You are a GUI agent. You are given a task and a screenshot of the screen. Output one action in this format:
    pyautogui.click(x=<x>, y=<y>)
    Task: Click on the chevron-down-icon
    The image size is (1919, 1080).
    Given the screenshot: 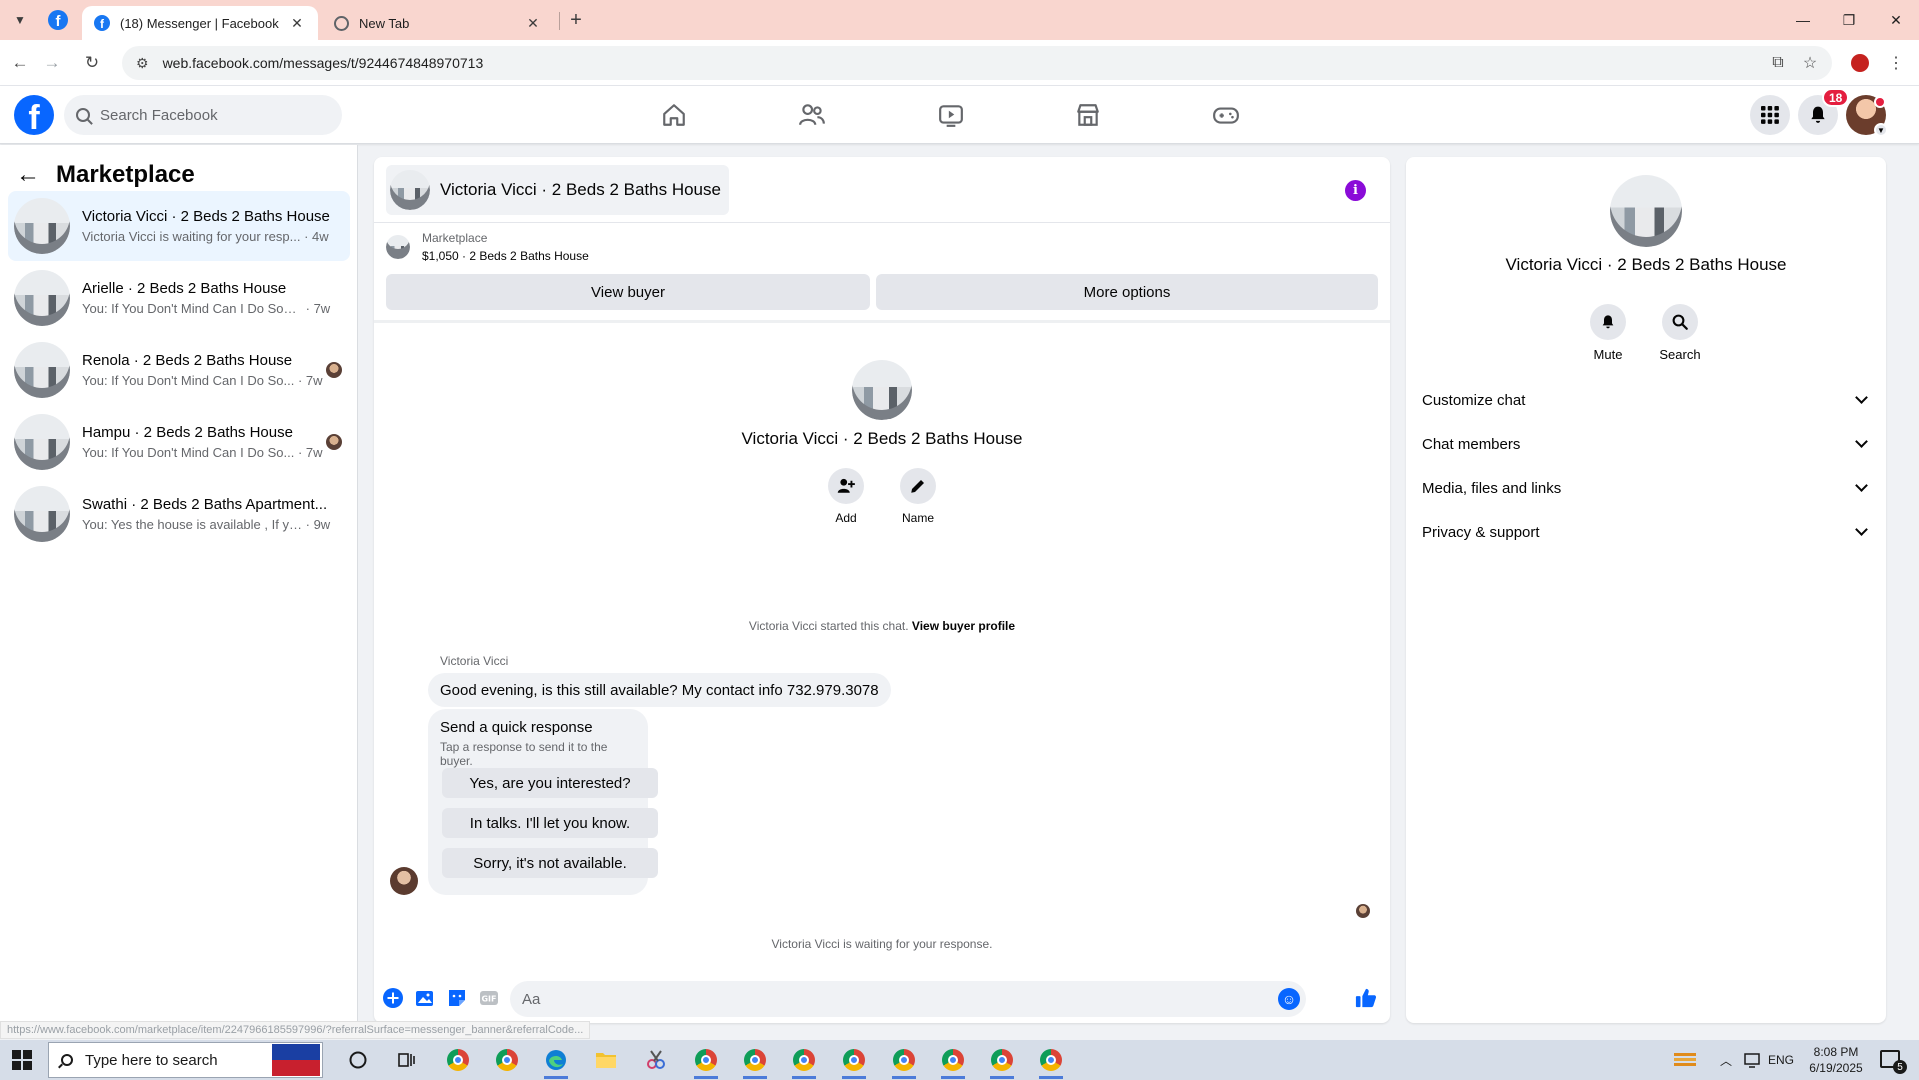 What is the action you would take?
    pyautogui.click(x=1861, y=441)
    